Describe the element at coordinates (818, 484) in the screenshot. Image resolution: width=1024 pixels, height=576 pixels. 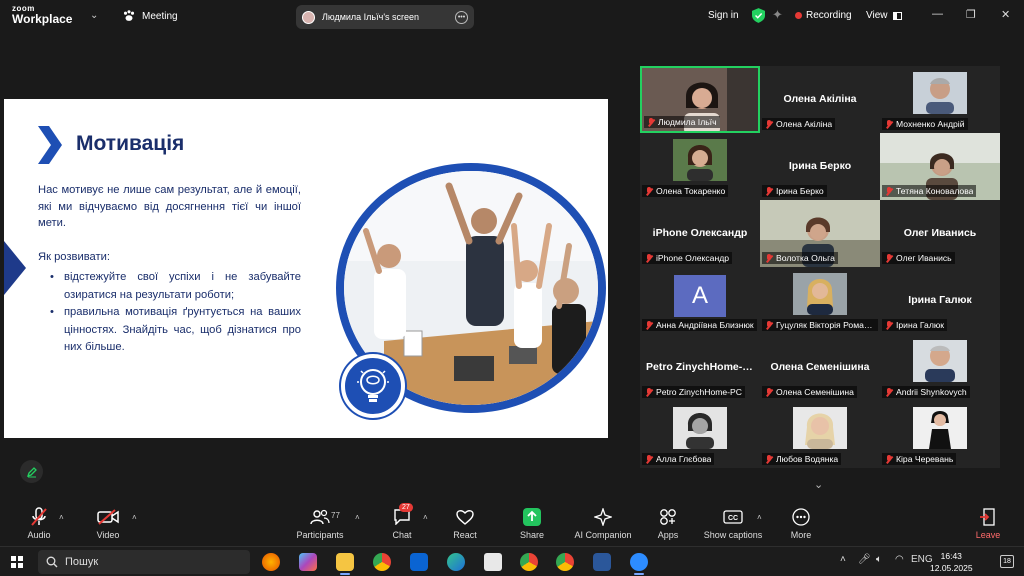
I see `gallery-next-page-chevron-icon: ⌄` at that location.